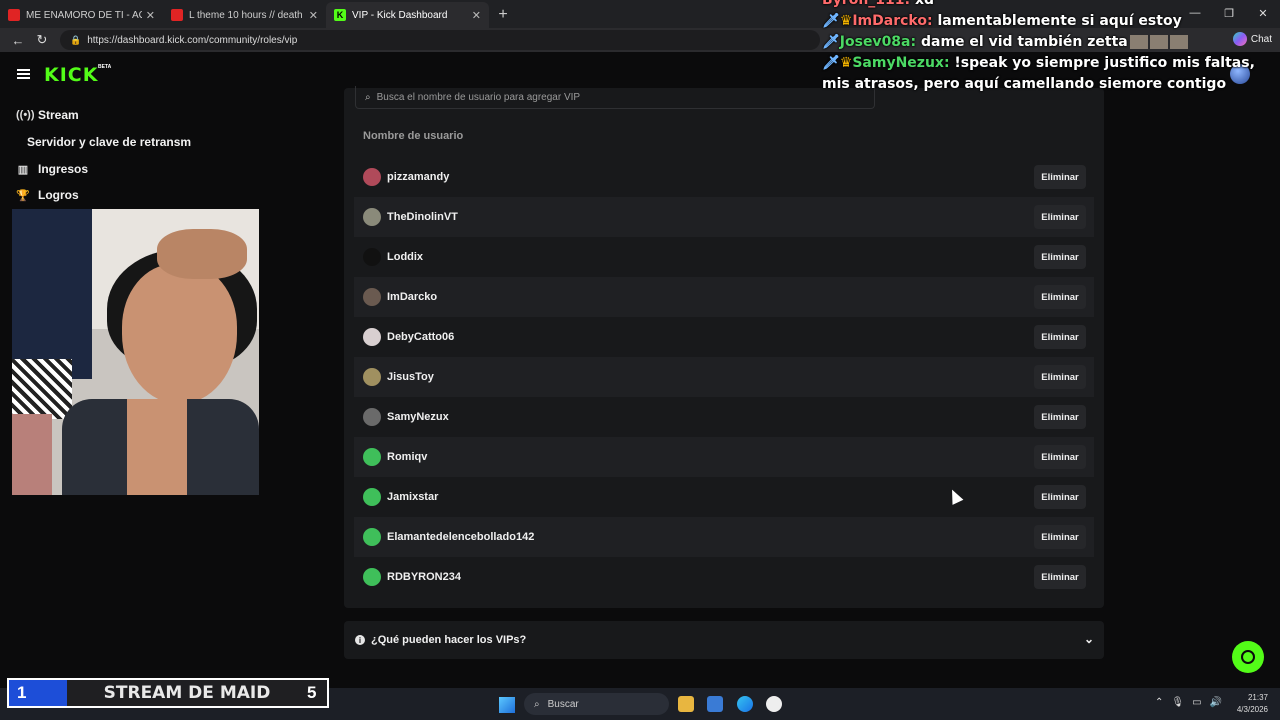  What do you see at coordinates (1089, 639) in the screenshot?
I see `chevron-down-icon: ⌄` at bounding box center [1089, 639].